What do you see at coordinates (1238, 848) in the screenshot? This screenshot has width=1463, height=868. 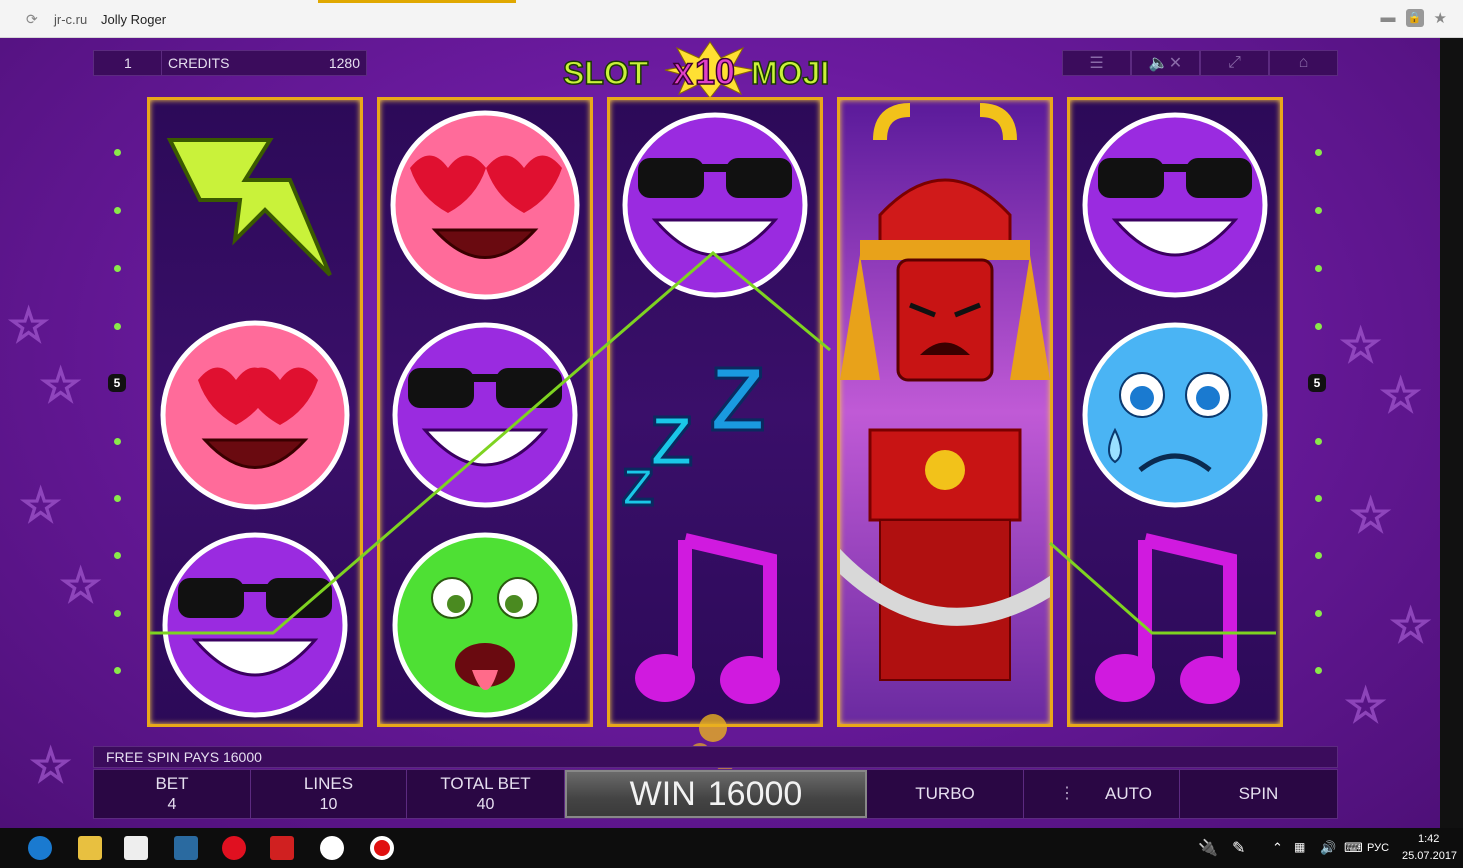 I see `notification-icon: ✎` at bounding box center [1238, 848].